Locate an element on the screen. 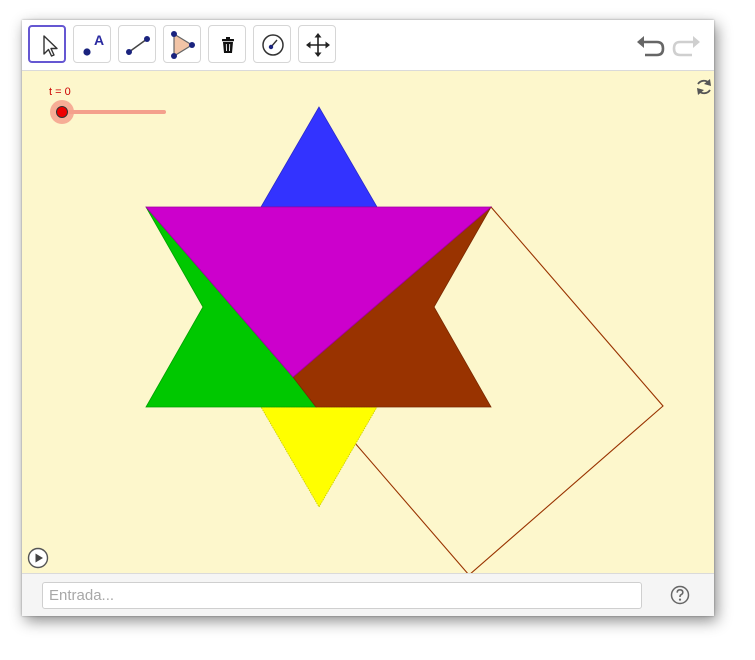 Image resolution: width=755 pixels, height=660 pixels. trash-icon is located at coordinates (228, 45).